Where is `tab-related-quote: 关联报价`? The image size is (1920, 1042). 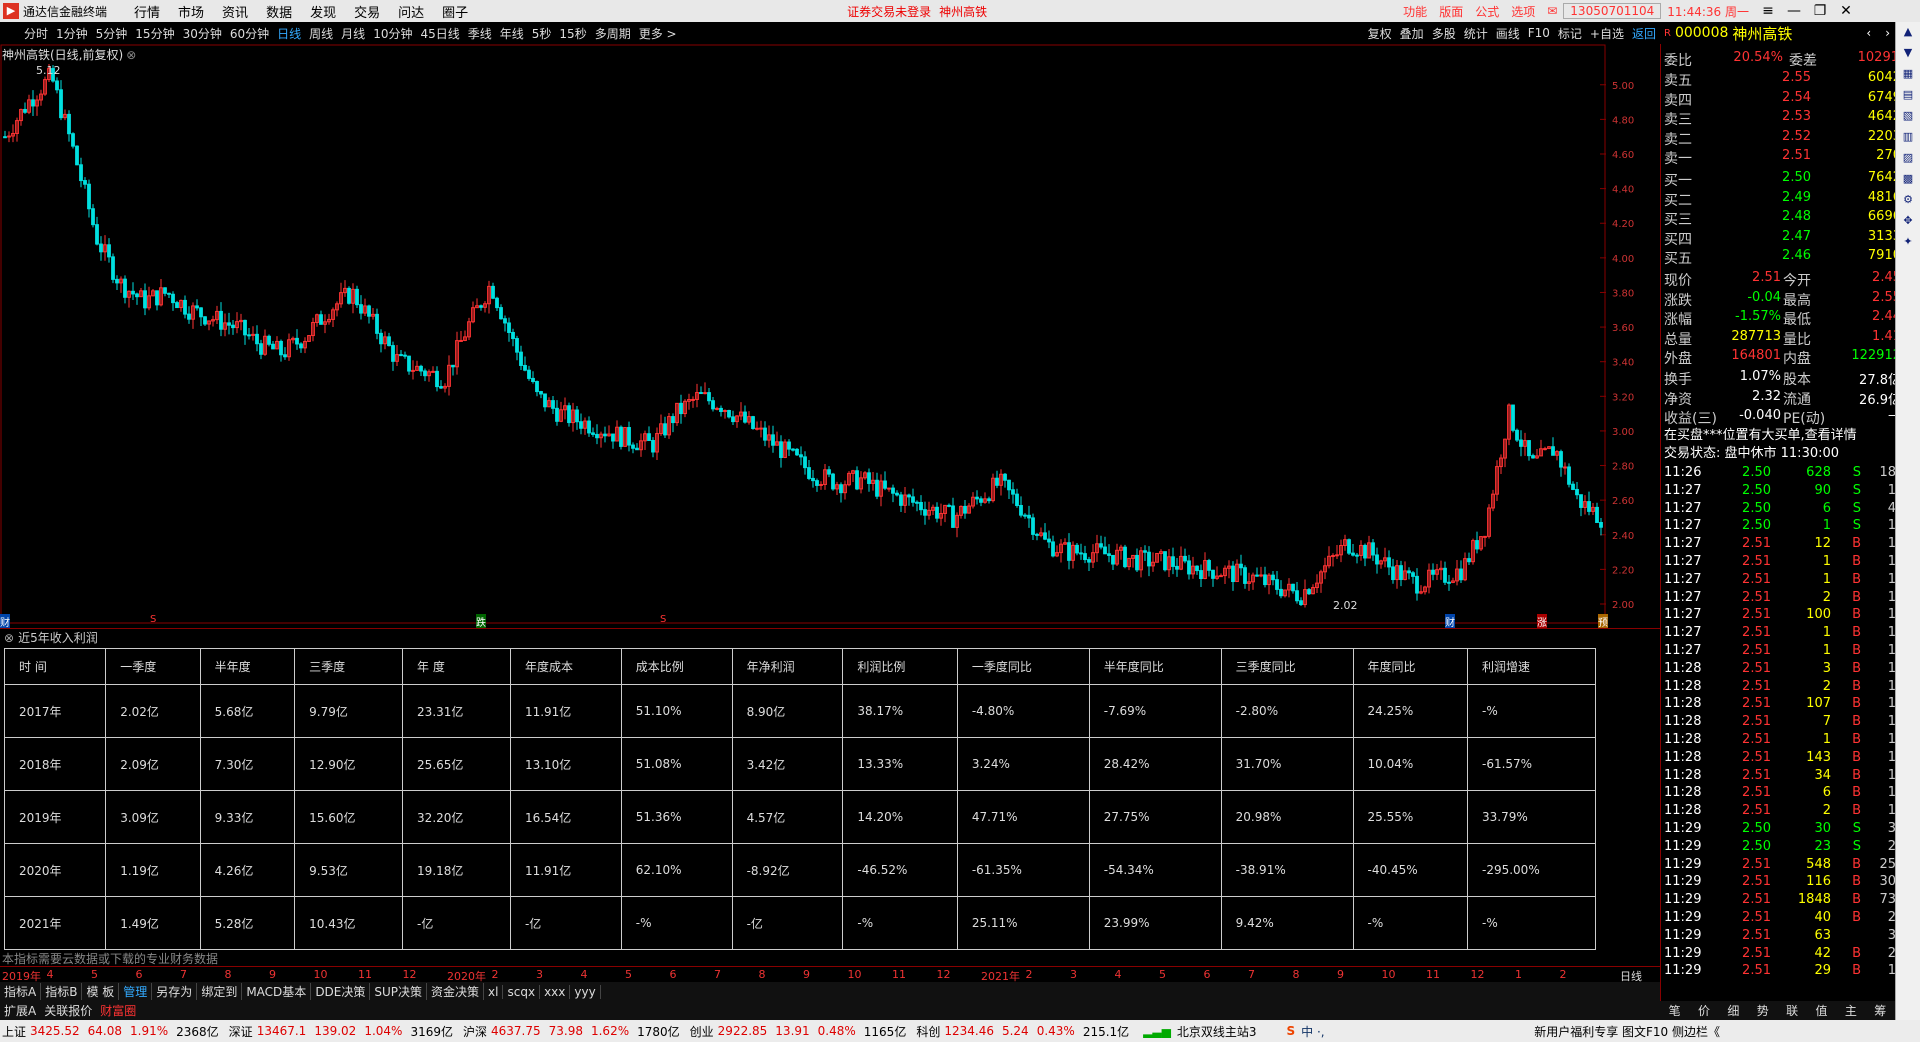 tab-related-quote: 关联报价 is located at coordinates (68, 1010).